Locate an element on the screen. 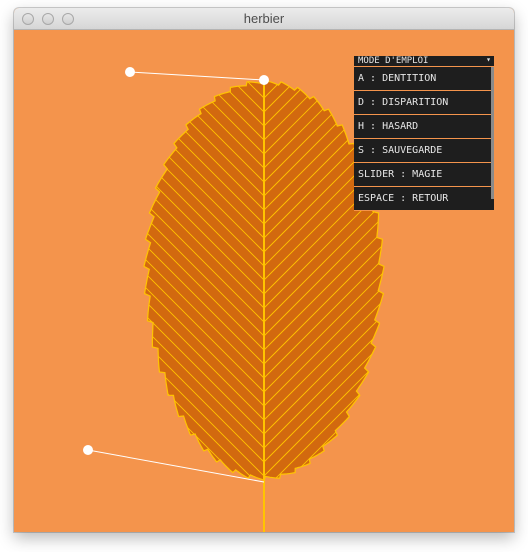  menu-item-magie: SLIDER : MAGIE is located at coordinates (424, 175).